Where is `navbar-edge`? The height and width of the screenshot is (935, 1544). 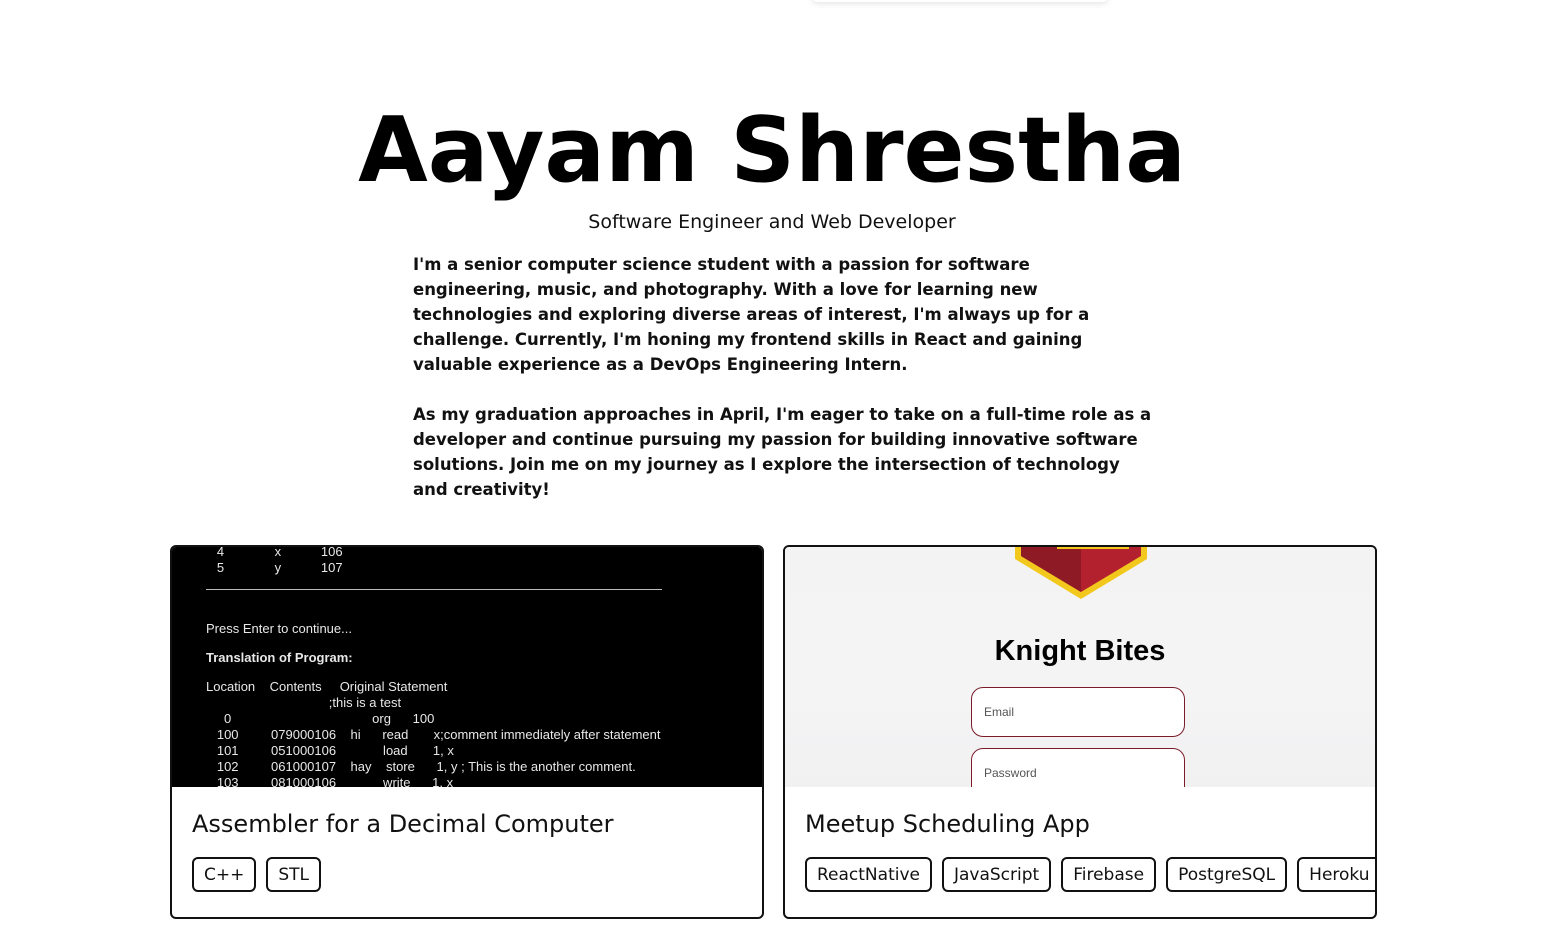
navbar-edge is located at coordinates (960, 1).